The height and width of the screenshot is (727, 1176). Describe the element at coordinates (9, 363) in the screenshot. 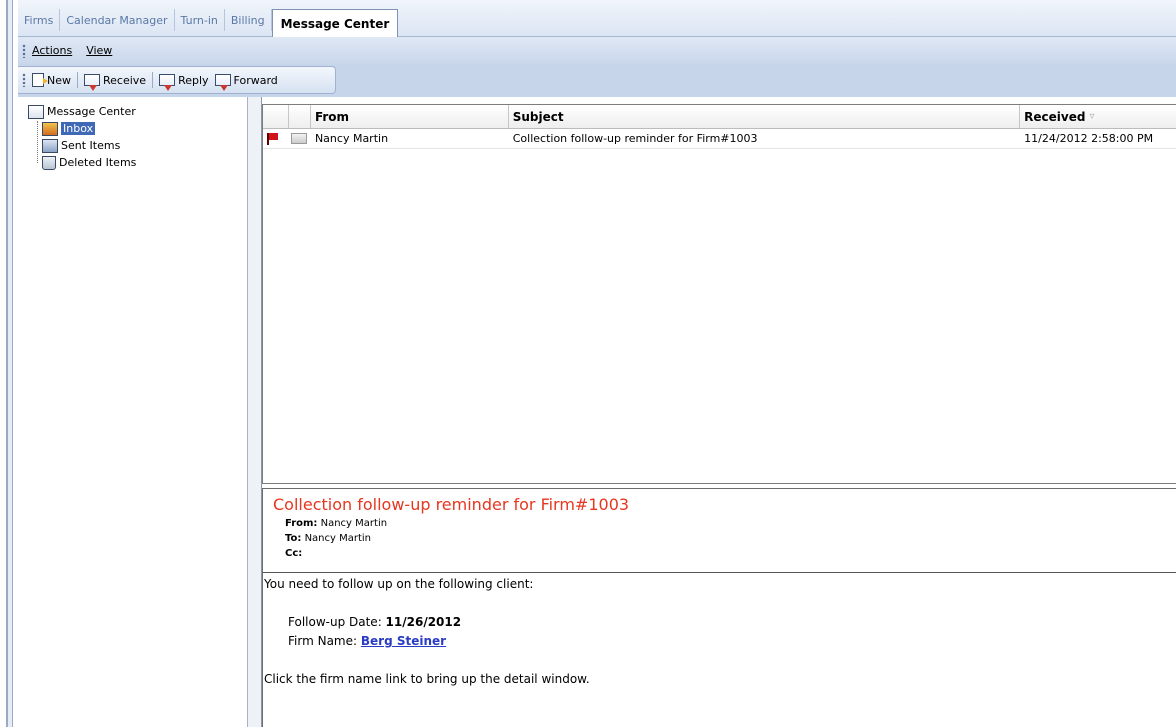

I see `window-frame-left` at that location.